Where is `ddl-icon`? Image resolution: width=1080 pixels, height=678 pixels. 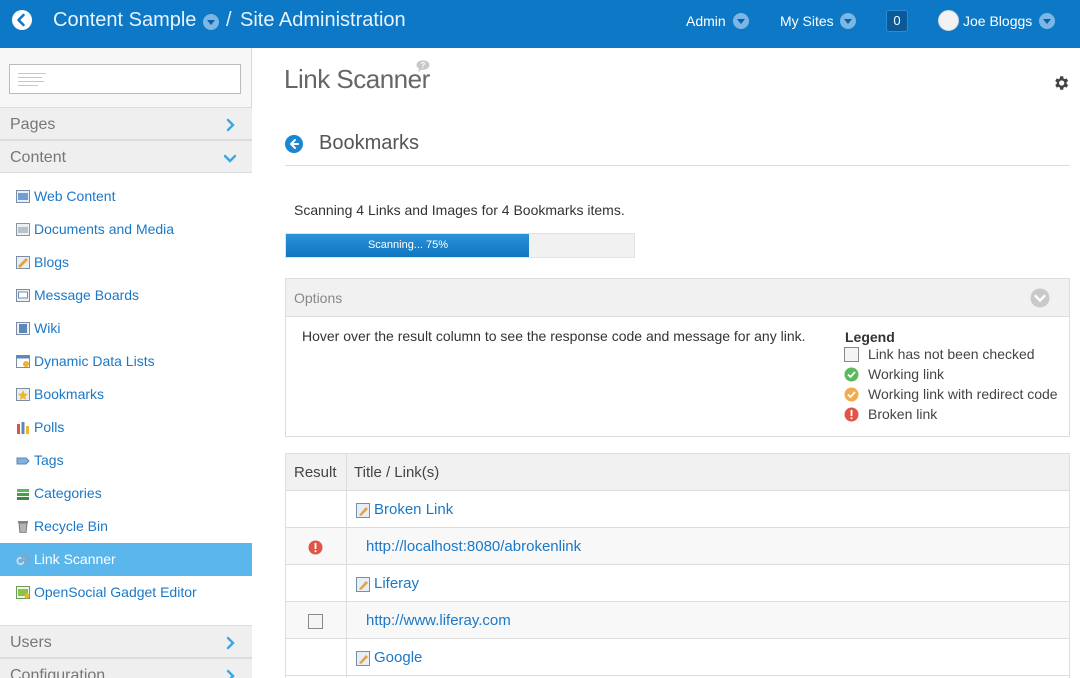 ddl-icon is located at coordinates (23, 361).